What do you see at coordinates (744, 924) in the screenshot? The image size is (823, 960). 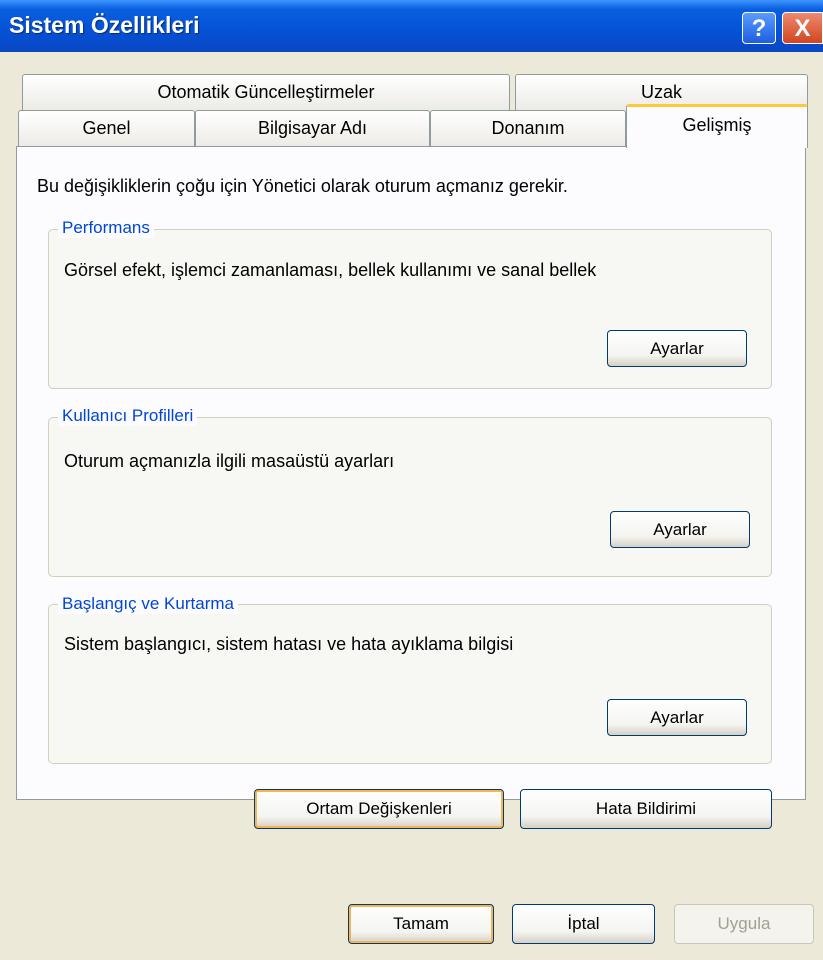 I see `apply-button: Uygula` at bounding box center [744, 924].